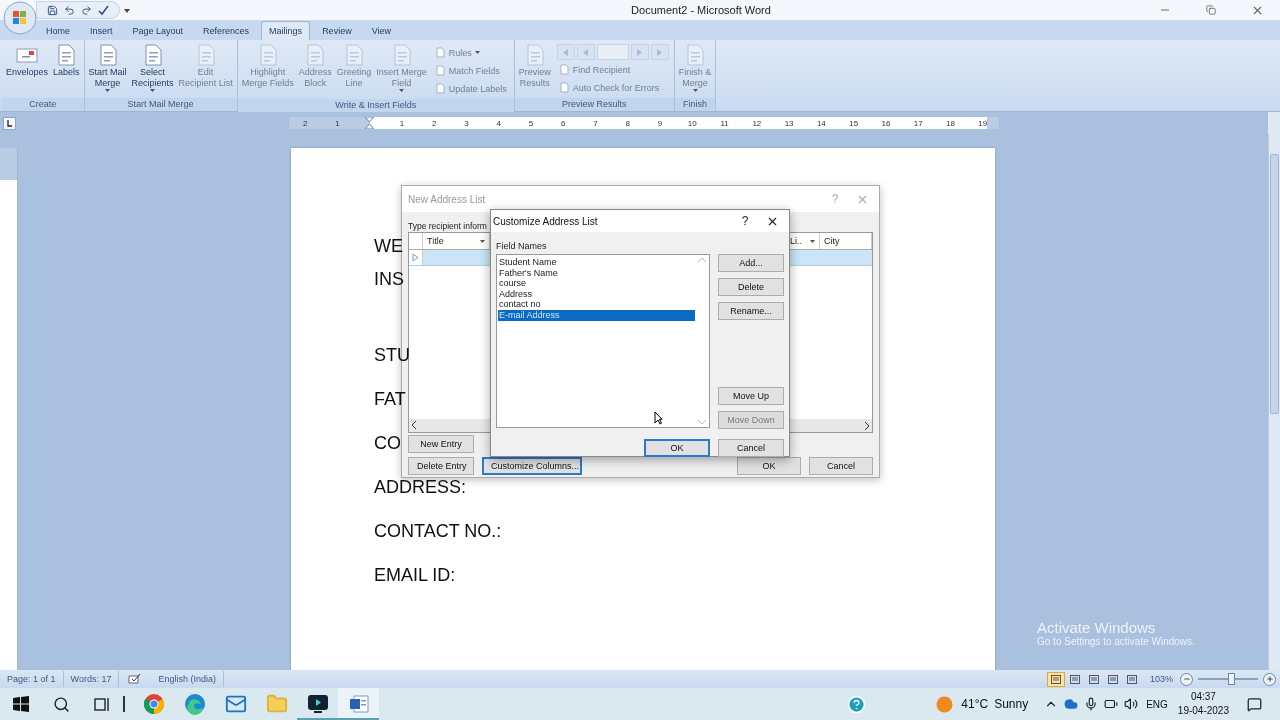  What do you see at coordinates (918, 123) in the screenshot?
I see `ruler-number: 17` at bounding box center [918, 123].